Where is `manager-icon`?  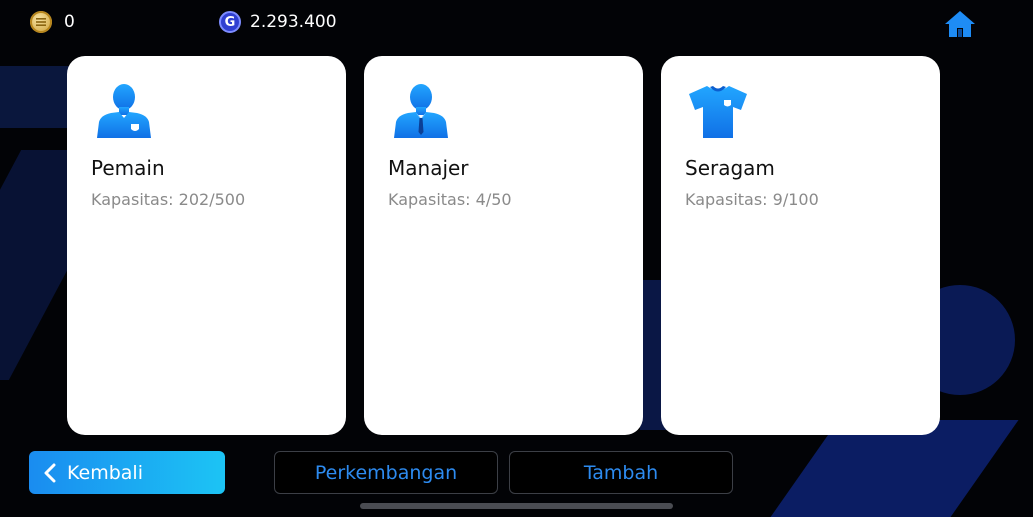
manager-icon is located at coordinates (421, 111).